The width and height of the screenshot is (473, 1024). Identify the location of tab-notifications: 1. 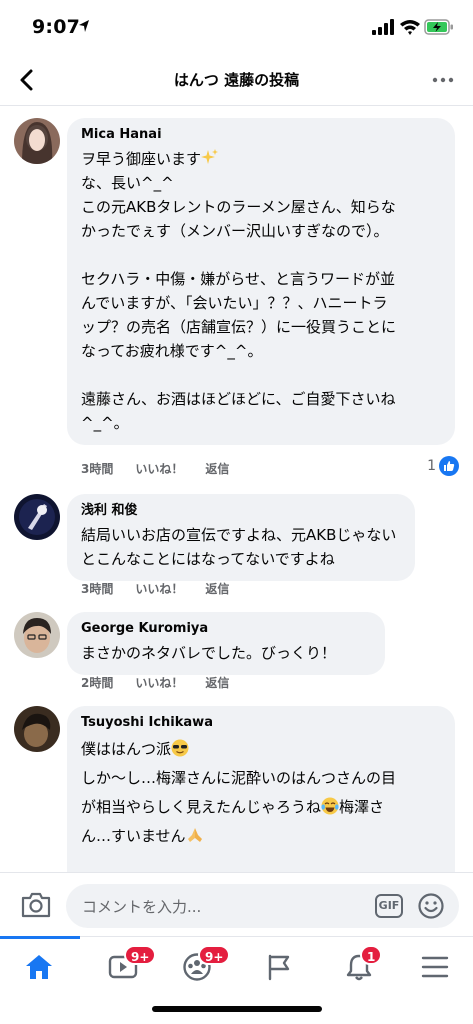
(358, 966).